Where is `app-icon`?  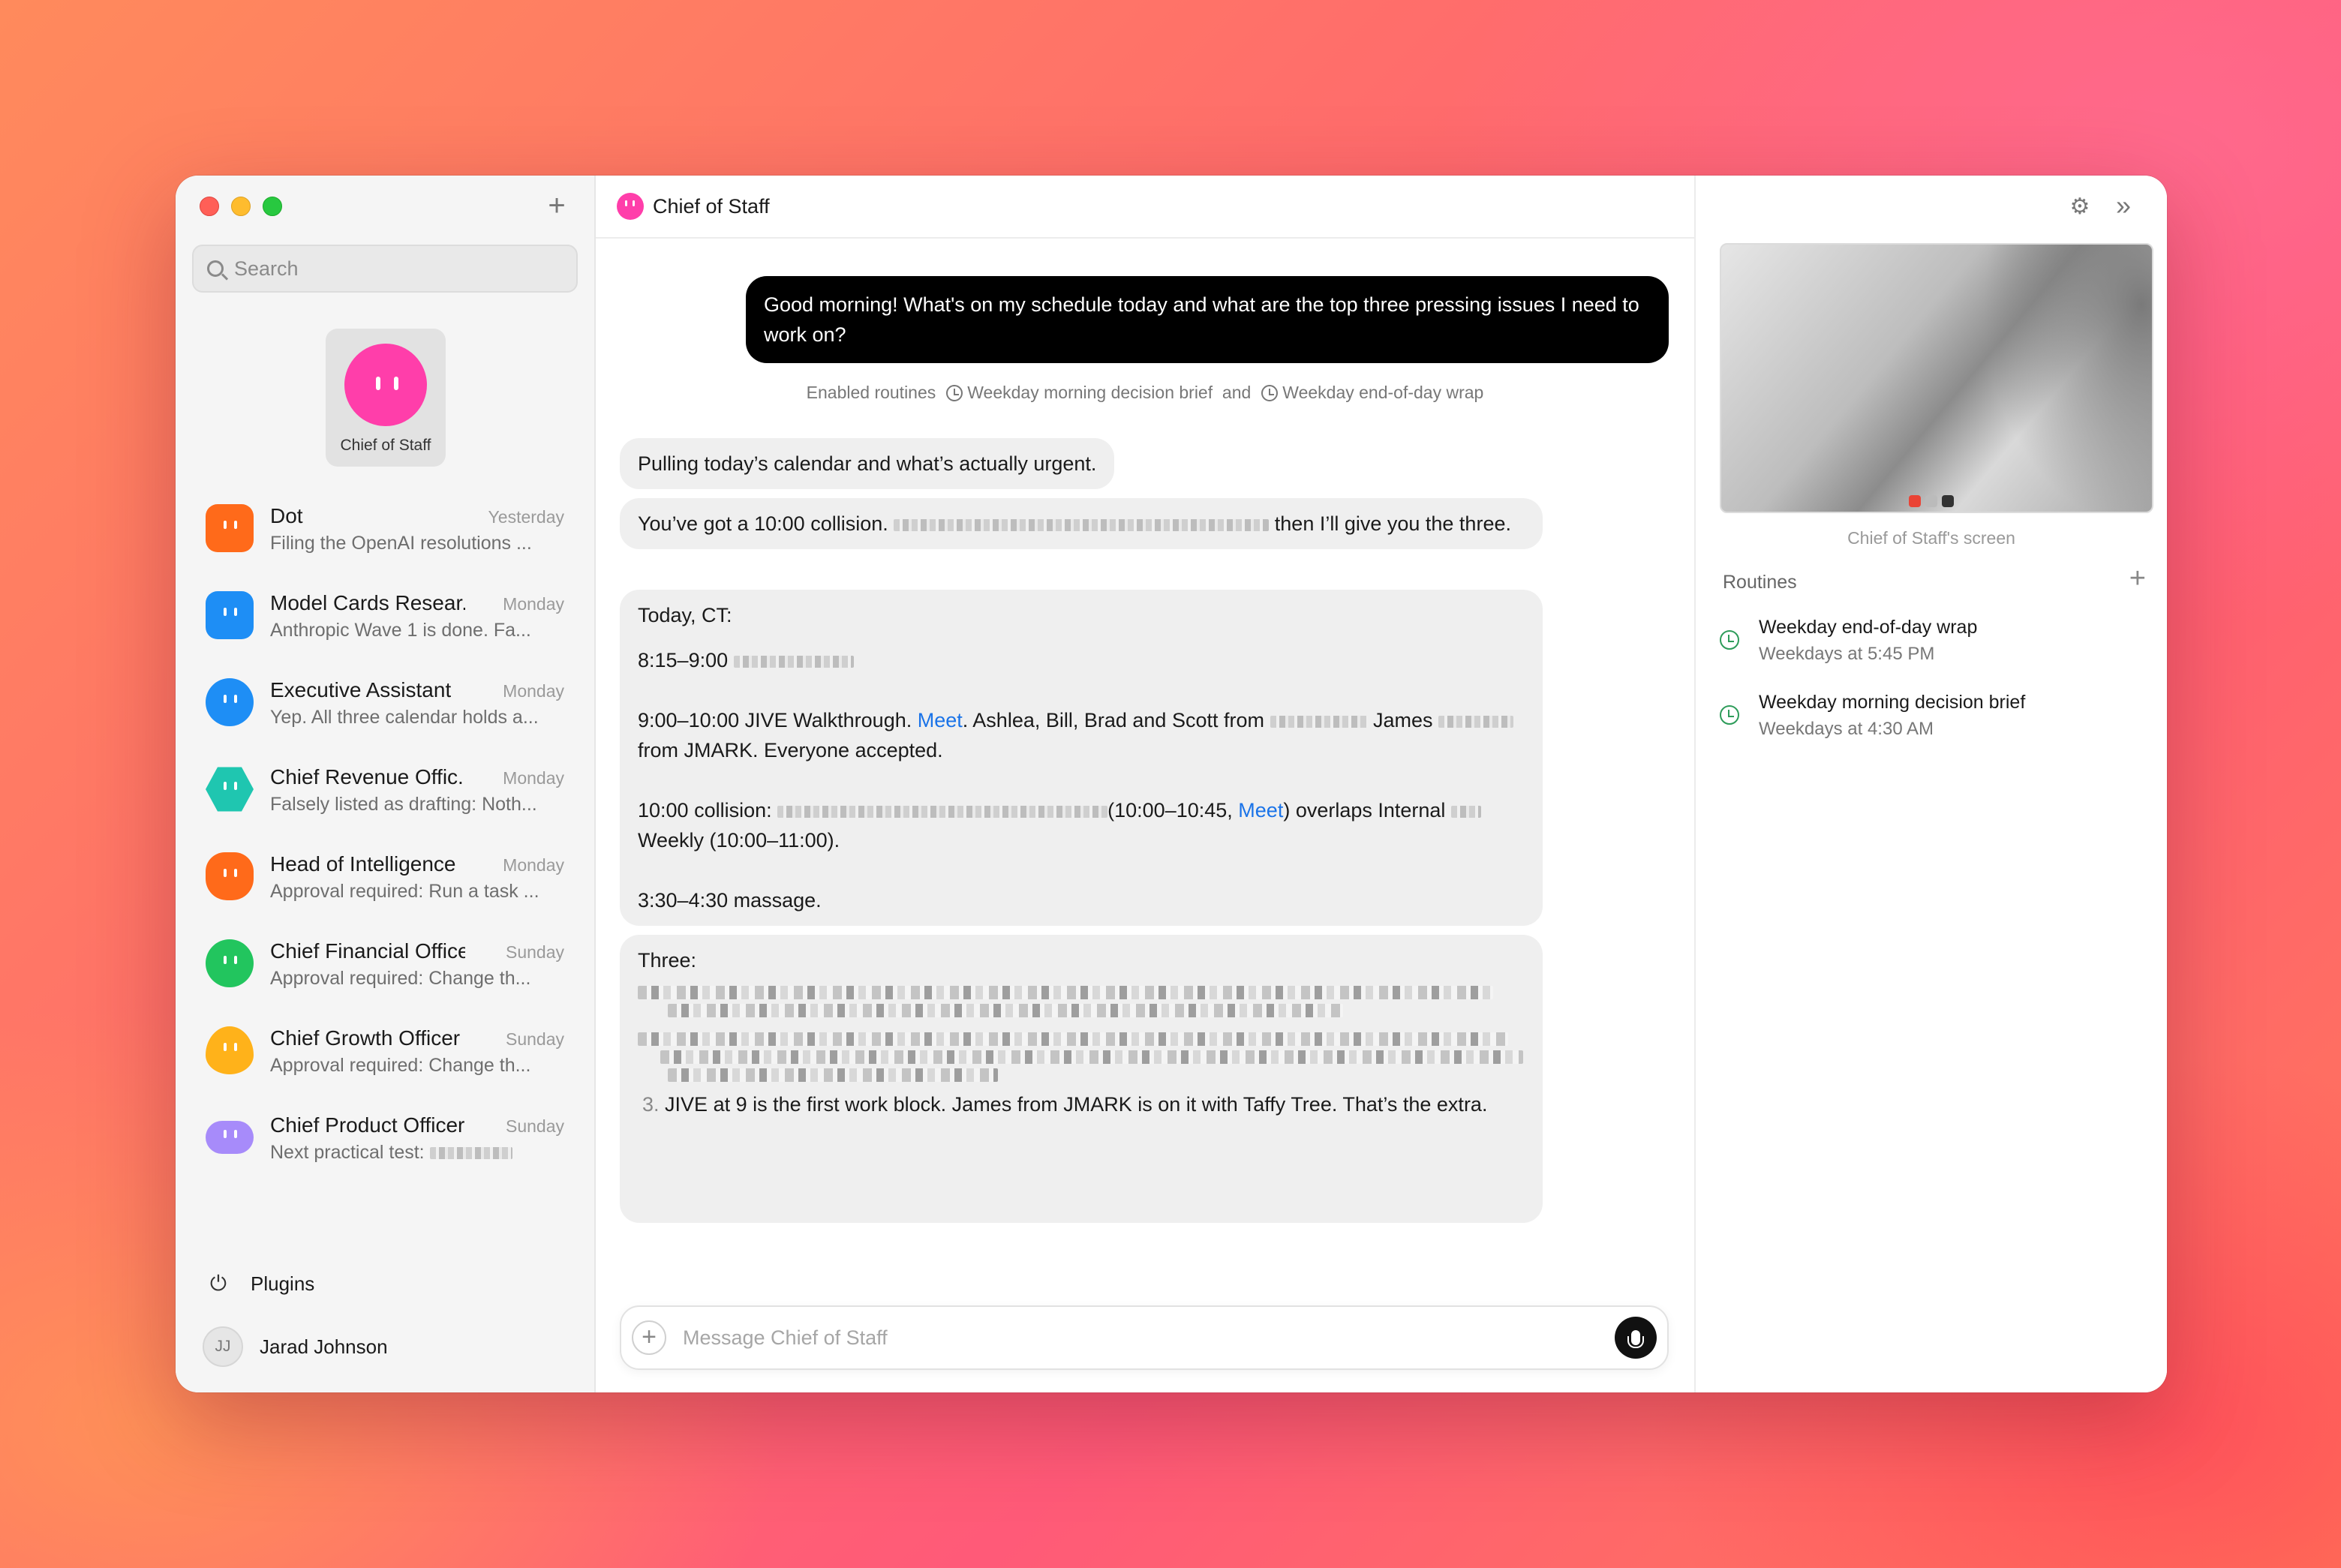 app-icon is located at coordinates (1931, 501).